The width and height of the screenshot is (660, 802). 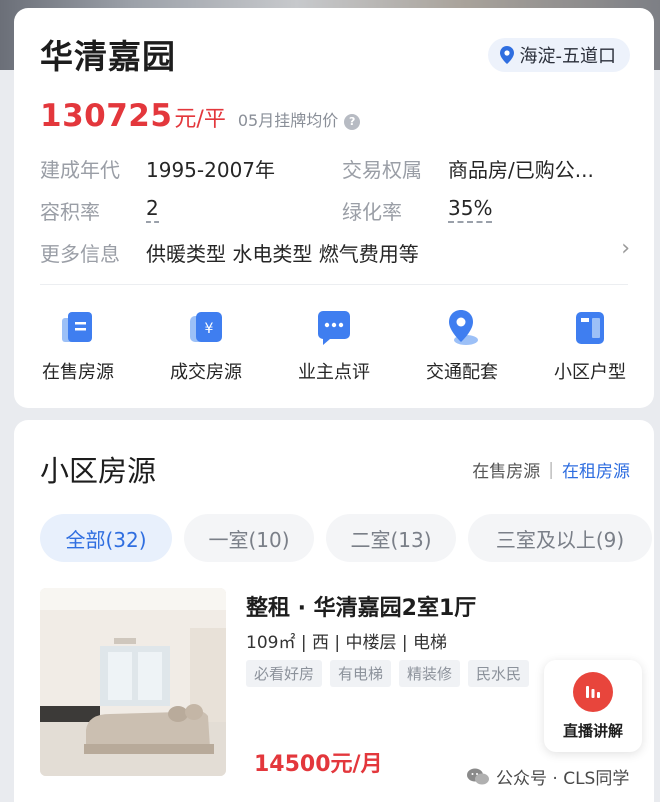 I want to click on price-value: 130725, so click(x=106, y=116).